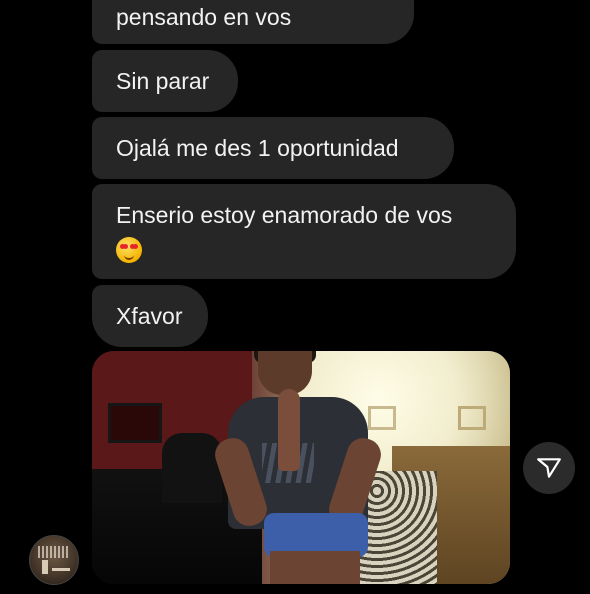  Describe the element at coordinates (257, 148) in the screenshot. I see `message-text: Ojalá me des 1 oportunidad` at that location.